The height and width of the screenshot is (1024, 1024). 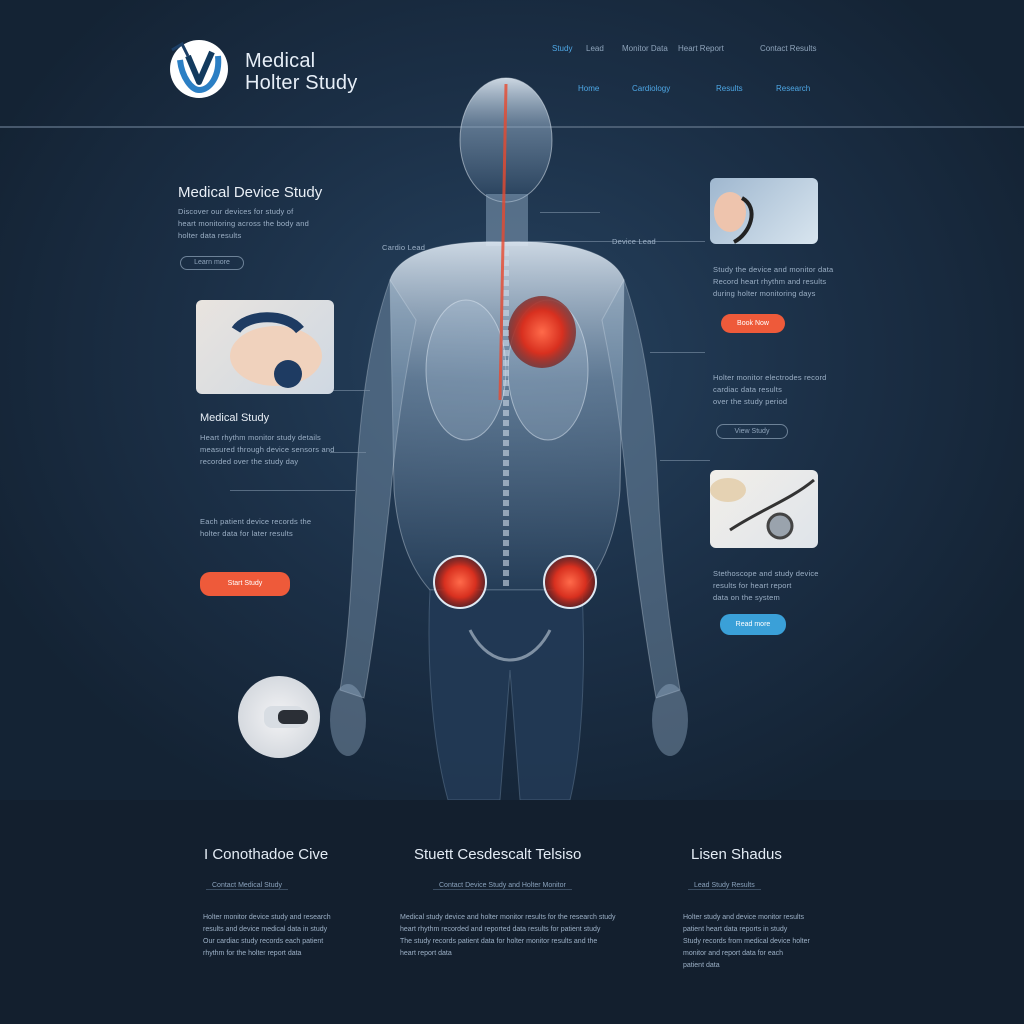 What do you see at coordinates (235, 418) in the screenshot?
I see `section2-title: Medical Study` at bounding box center [235, 418].